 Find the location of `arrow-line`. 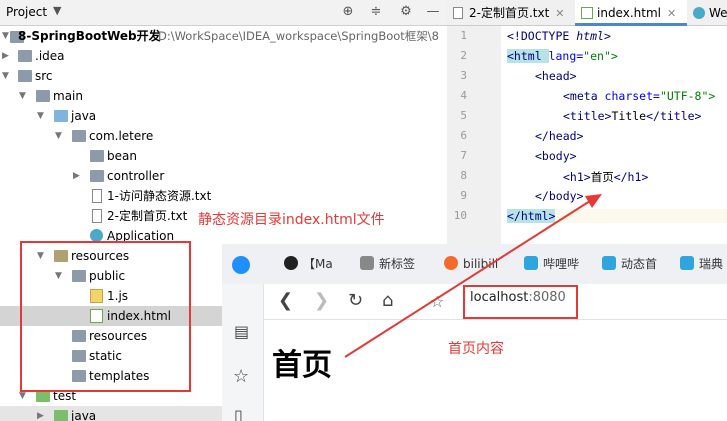

arrow-line is located at coordinates (467, 279).